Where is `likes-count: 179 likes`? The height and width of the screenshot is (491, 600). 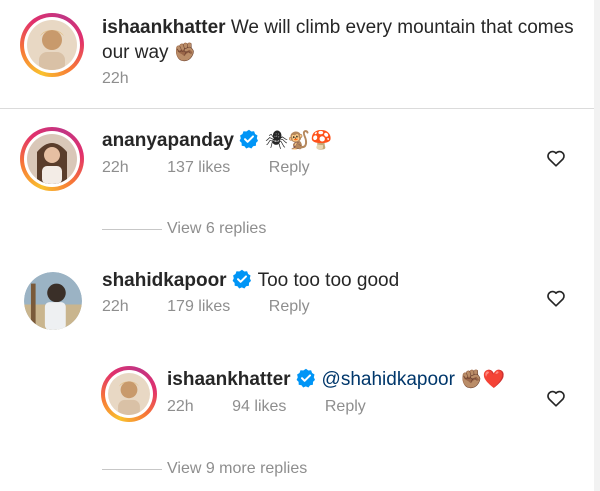 likes-count: 179 likes is located at coordinates (198, 306).